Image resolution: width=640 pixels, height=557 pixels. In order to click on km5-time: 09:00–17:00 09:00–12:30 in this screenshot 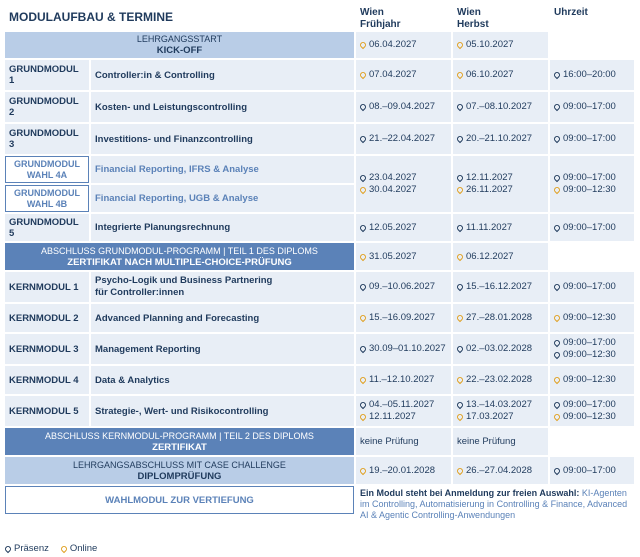, I will do `click(592, 411)`.